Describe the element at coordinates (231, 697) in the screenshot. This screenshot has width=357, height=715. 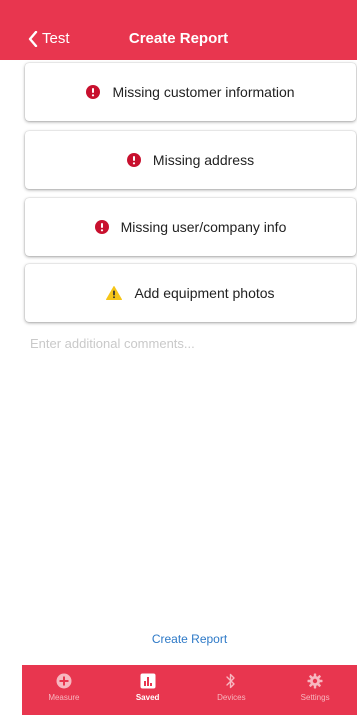
I see `tab-label: Devices` at that location.